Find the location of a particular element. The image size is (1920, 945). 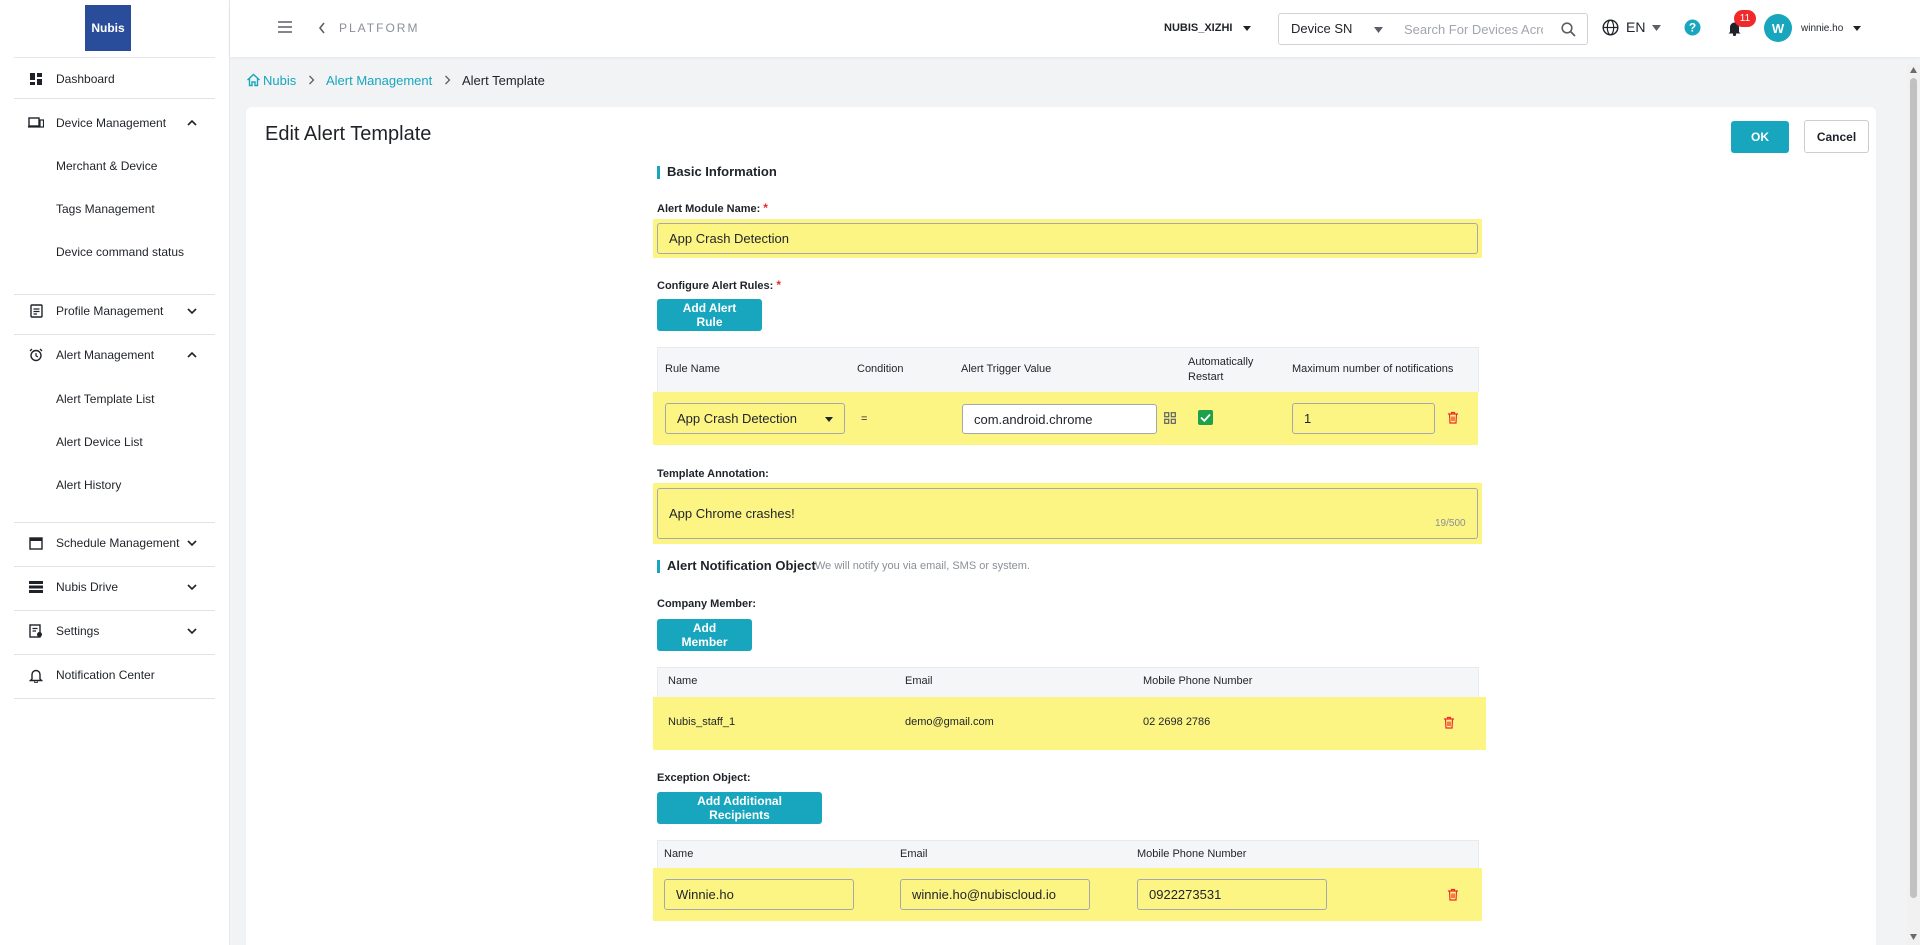

scrollbar-thumb is located at coordinates (1913, 488).